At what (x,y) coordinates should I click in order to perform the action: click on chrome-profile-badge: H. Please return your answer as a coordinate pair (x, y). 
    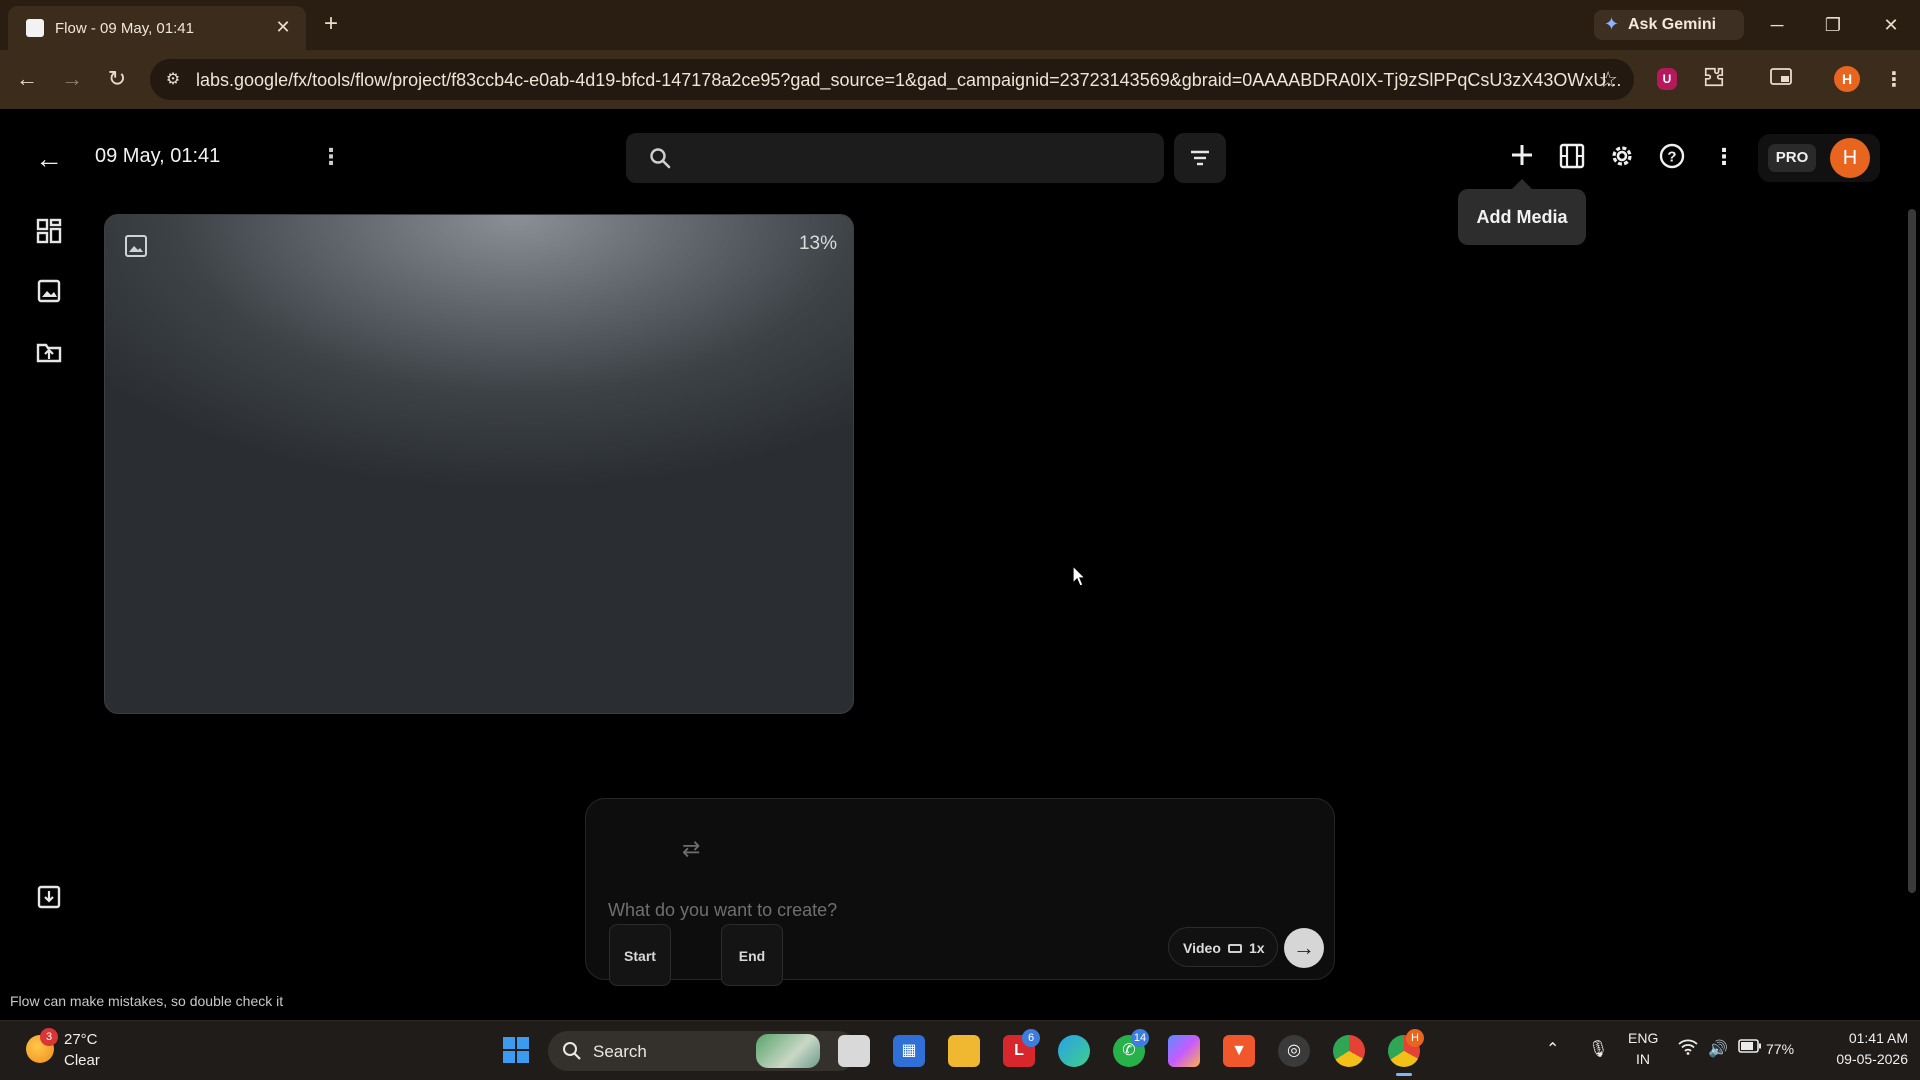
    Looking at the image, I should click on (1415, 1038).